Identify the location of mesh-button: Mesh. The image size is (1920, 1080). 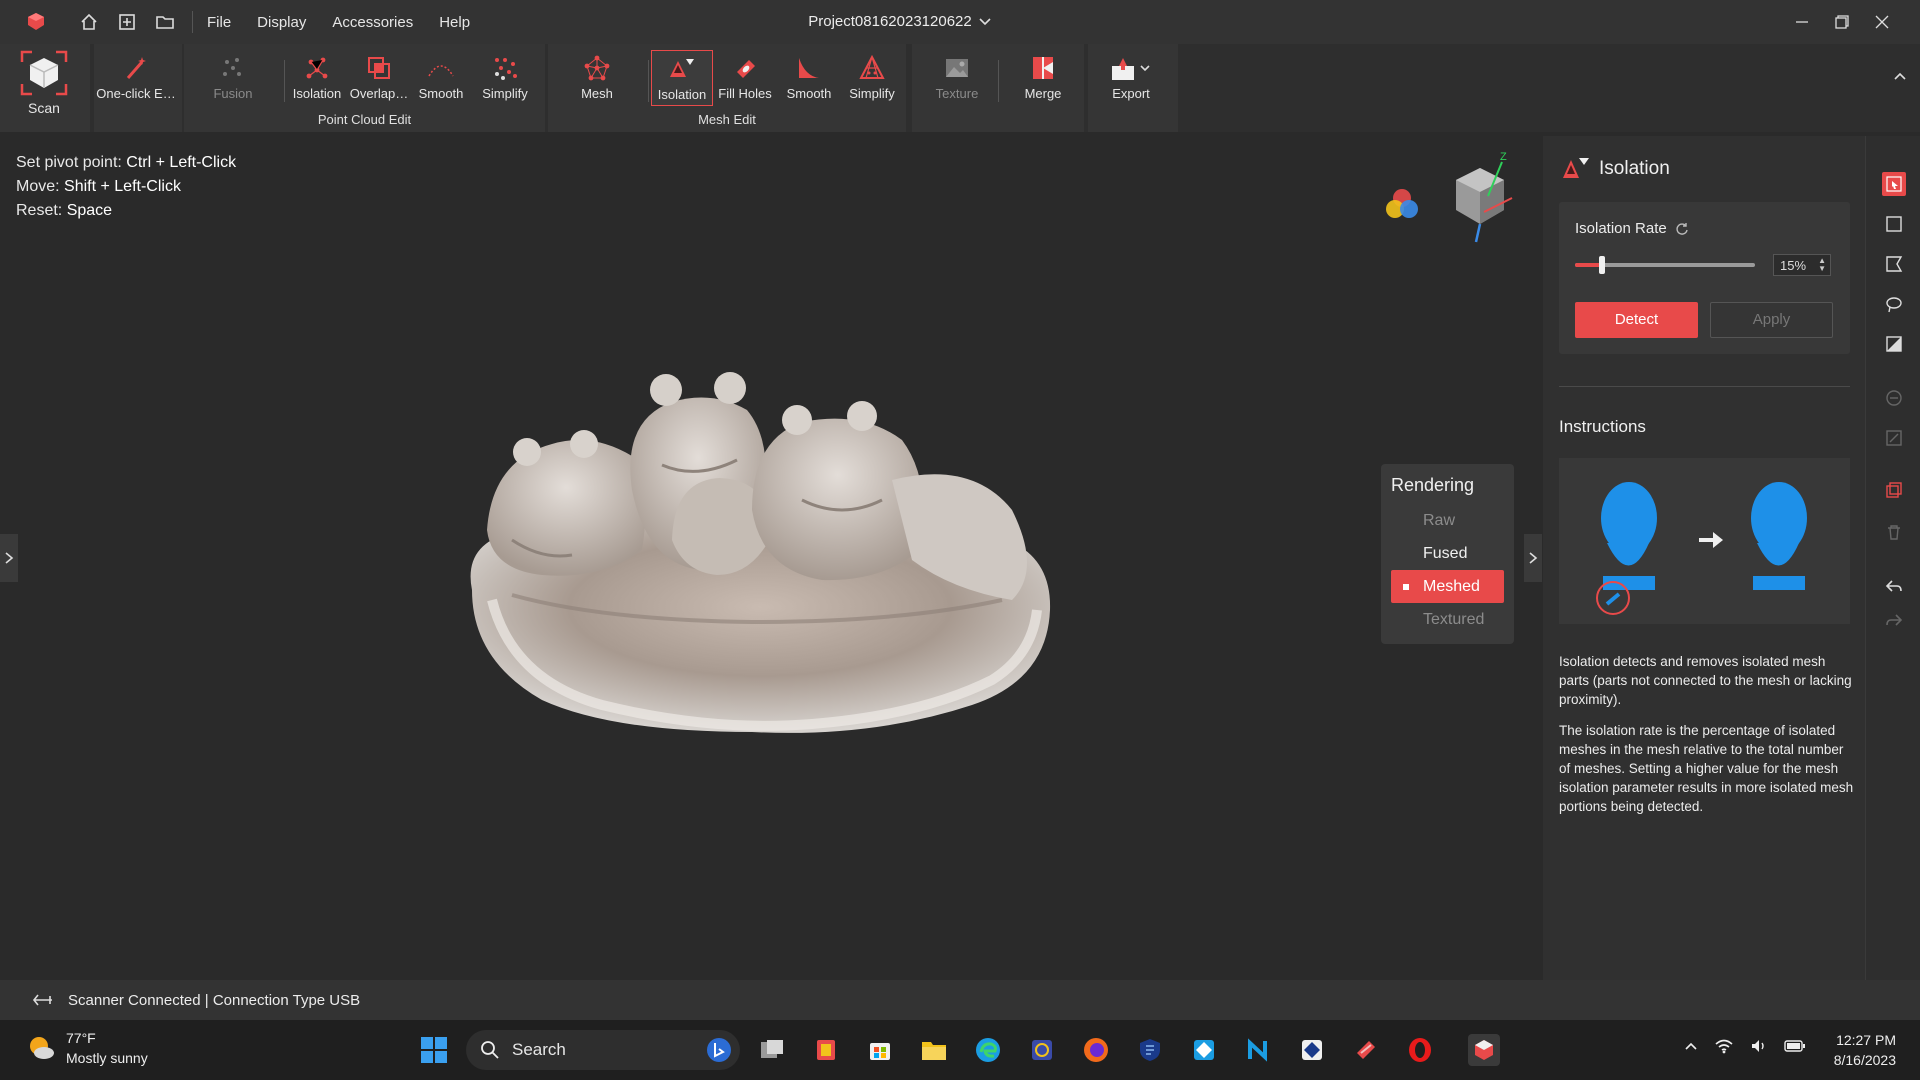
(597, 78).